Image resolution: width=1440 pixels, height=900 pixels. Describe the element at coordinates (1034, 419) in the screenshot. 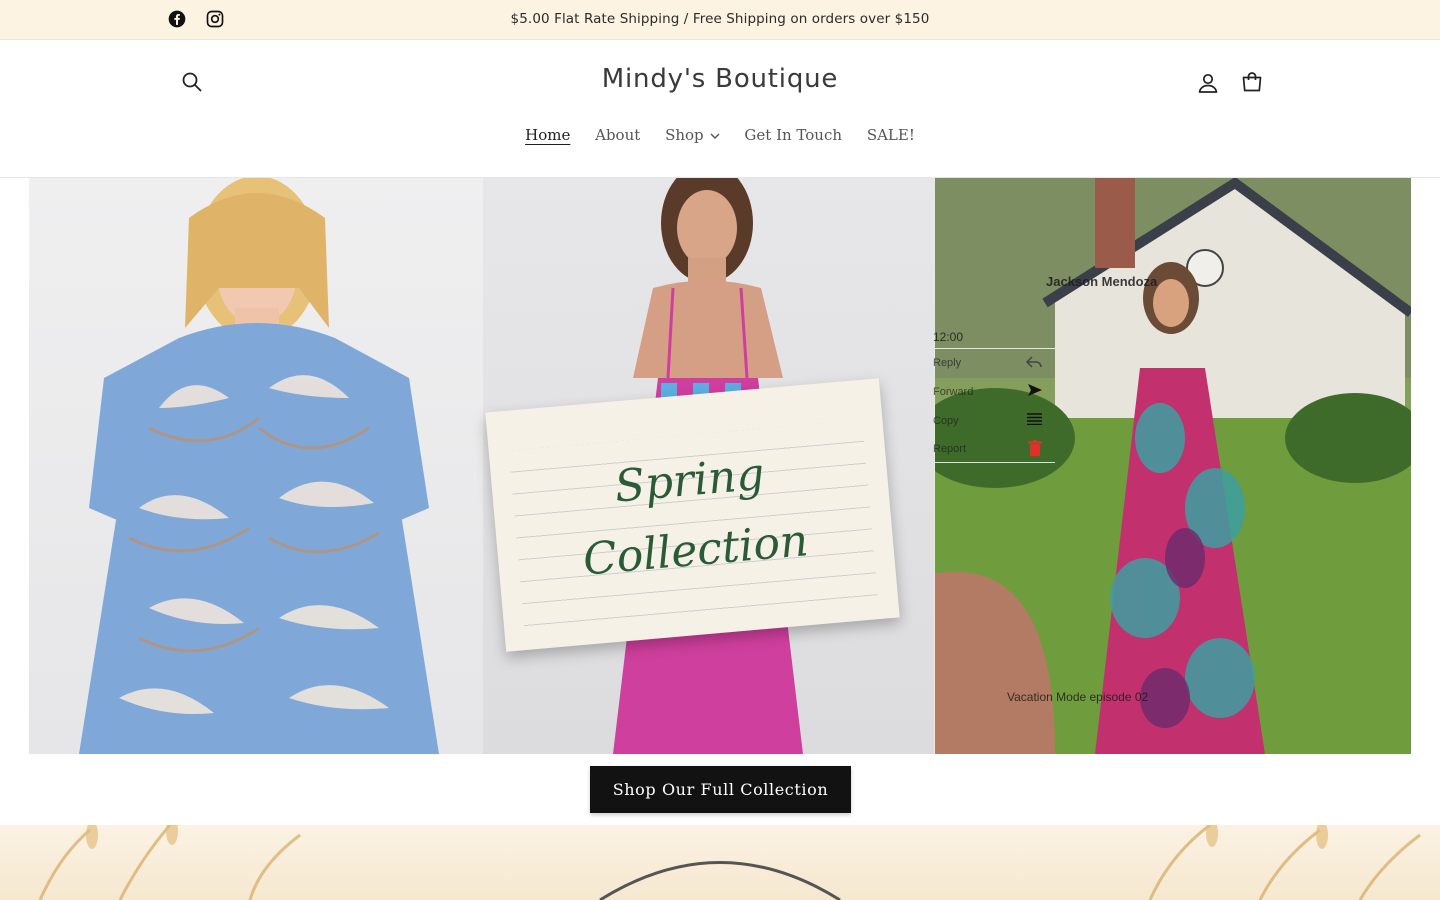

I see `copy-icon` at that location.